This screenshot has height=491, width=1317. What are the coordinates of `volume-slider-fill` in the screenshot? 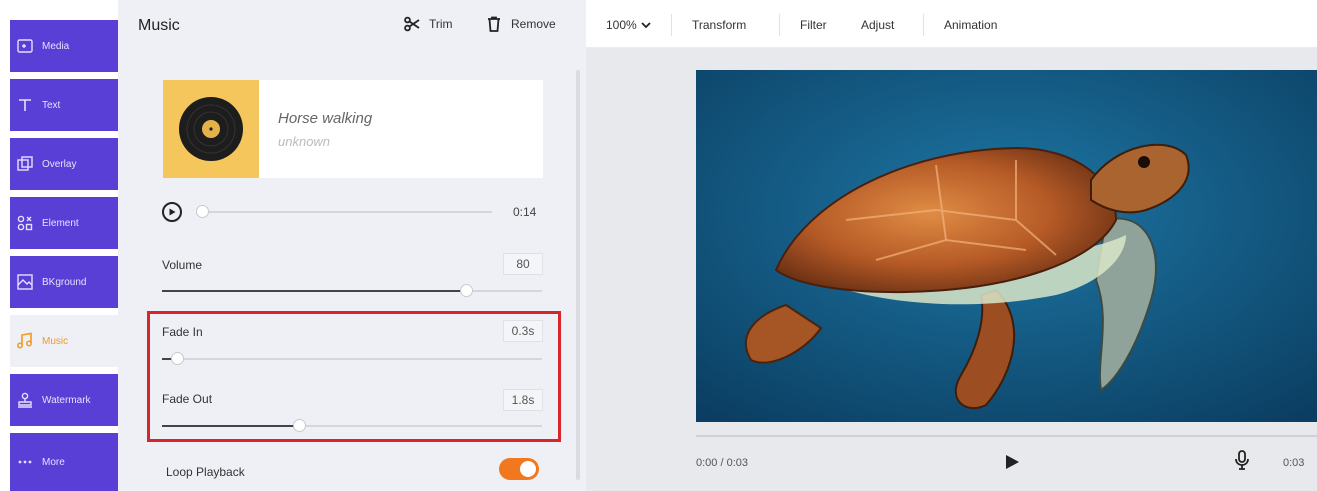 It's located at (314, 291).